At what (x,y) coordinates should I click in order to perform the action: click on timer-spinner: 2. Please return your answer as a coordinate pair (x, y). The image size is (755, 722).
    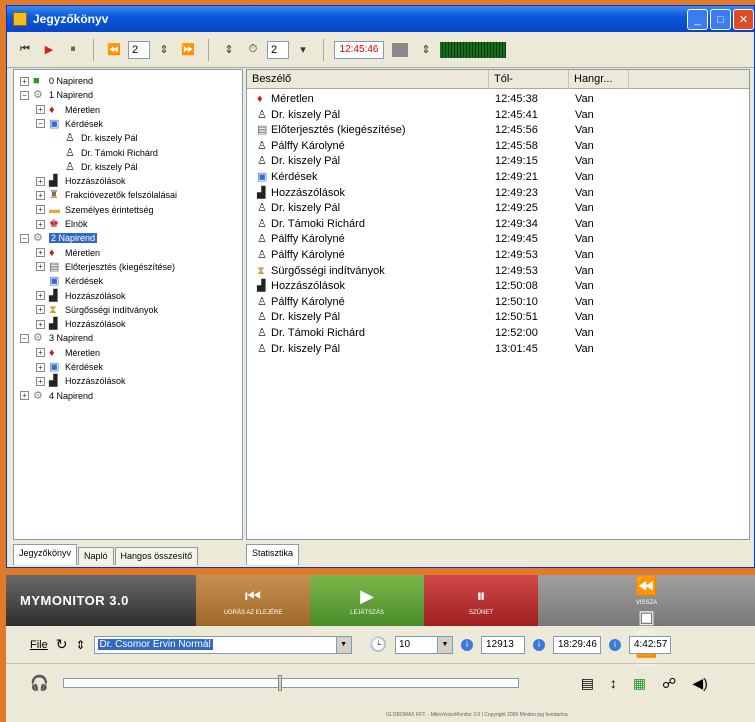
    Looking at the image, I should click on (278, 49).